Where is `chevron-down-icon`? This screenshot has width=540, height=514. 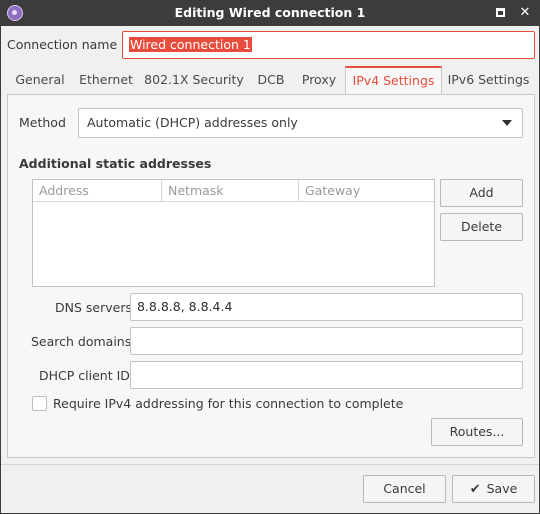 chevron-down-icon is located at coordinates (507, 123).